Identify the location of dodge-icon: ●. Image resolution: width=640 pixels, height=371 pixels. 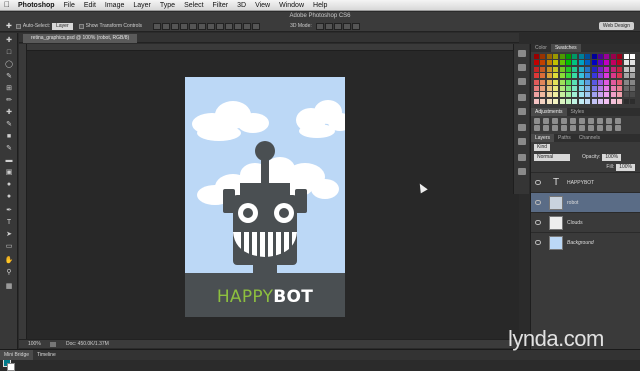
(9, 197).